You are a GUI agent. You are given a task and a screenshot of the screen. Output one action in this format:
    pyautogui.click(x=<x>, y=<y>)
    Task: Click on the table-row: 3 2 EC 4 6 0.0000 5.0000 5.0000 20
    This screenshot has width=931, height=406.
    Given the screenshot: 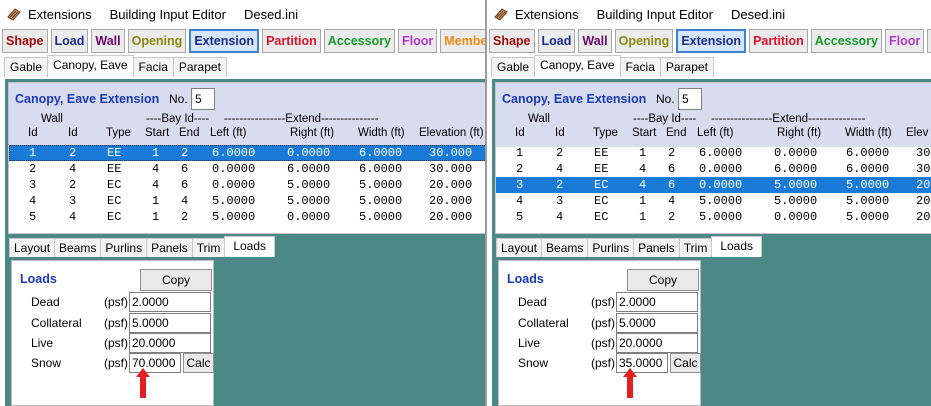 What is the action you would take?
    pyautogui.click(x=713, y=185)
    